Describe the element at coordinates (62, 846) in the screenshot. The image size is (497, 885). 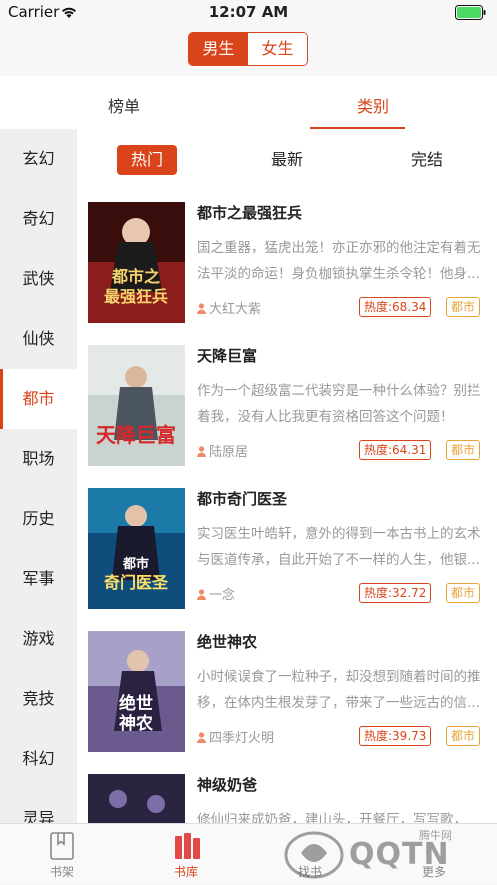
I see `bookshelf-icon` at that location.